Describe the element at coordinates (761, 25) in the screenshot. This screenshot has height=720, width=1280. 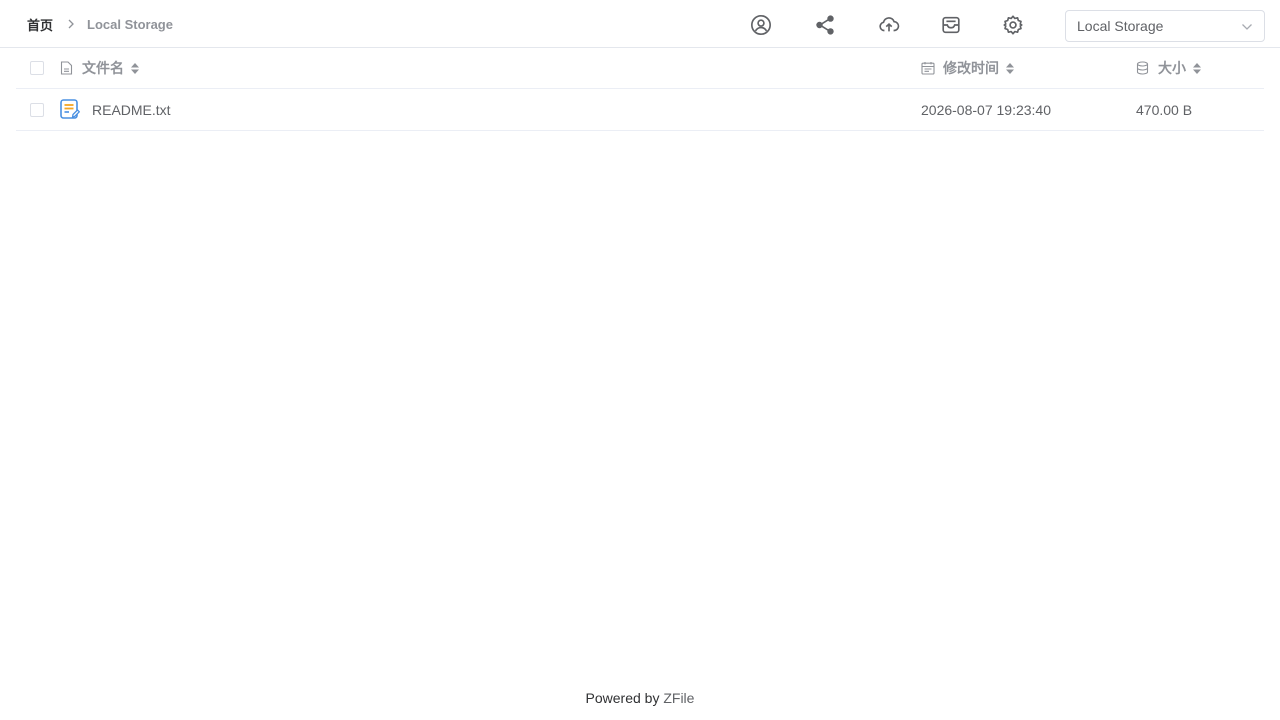
I see `user-circle-icon` at that location.